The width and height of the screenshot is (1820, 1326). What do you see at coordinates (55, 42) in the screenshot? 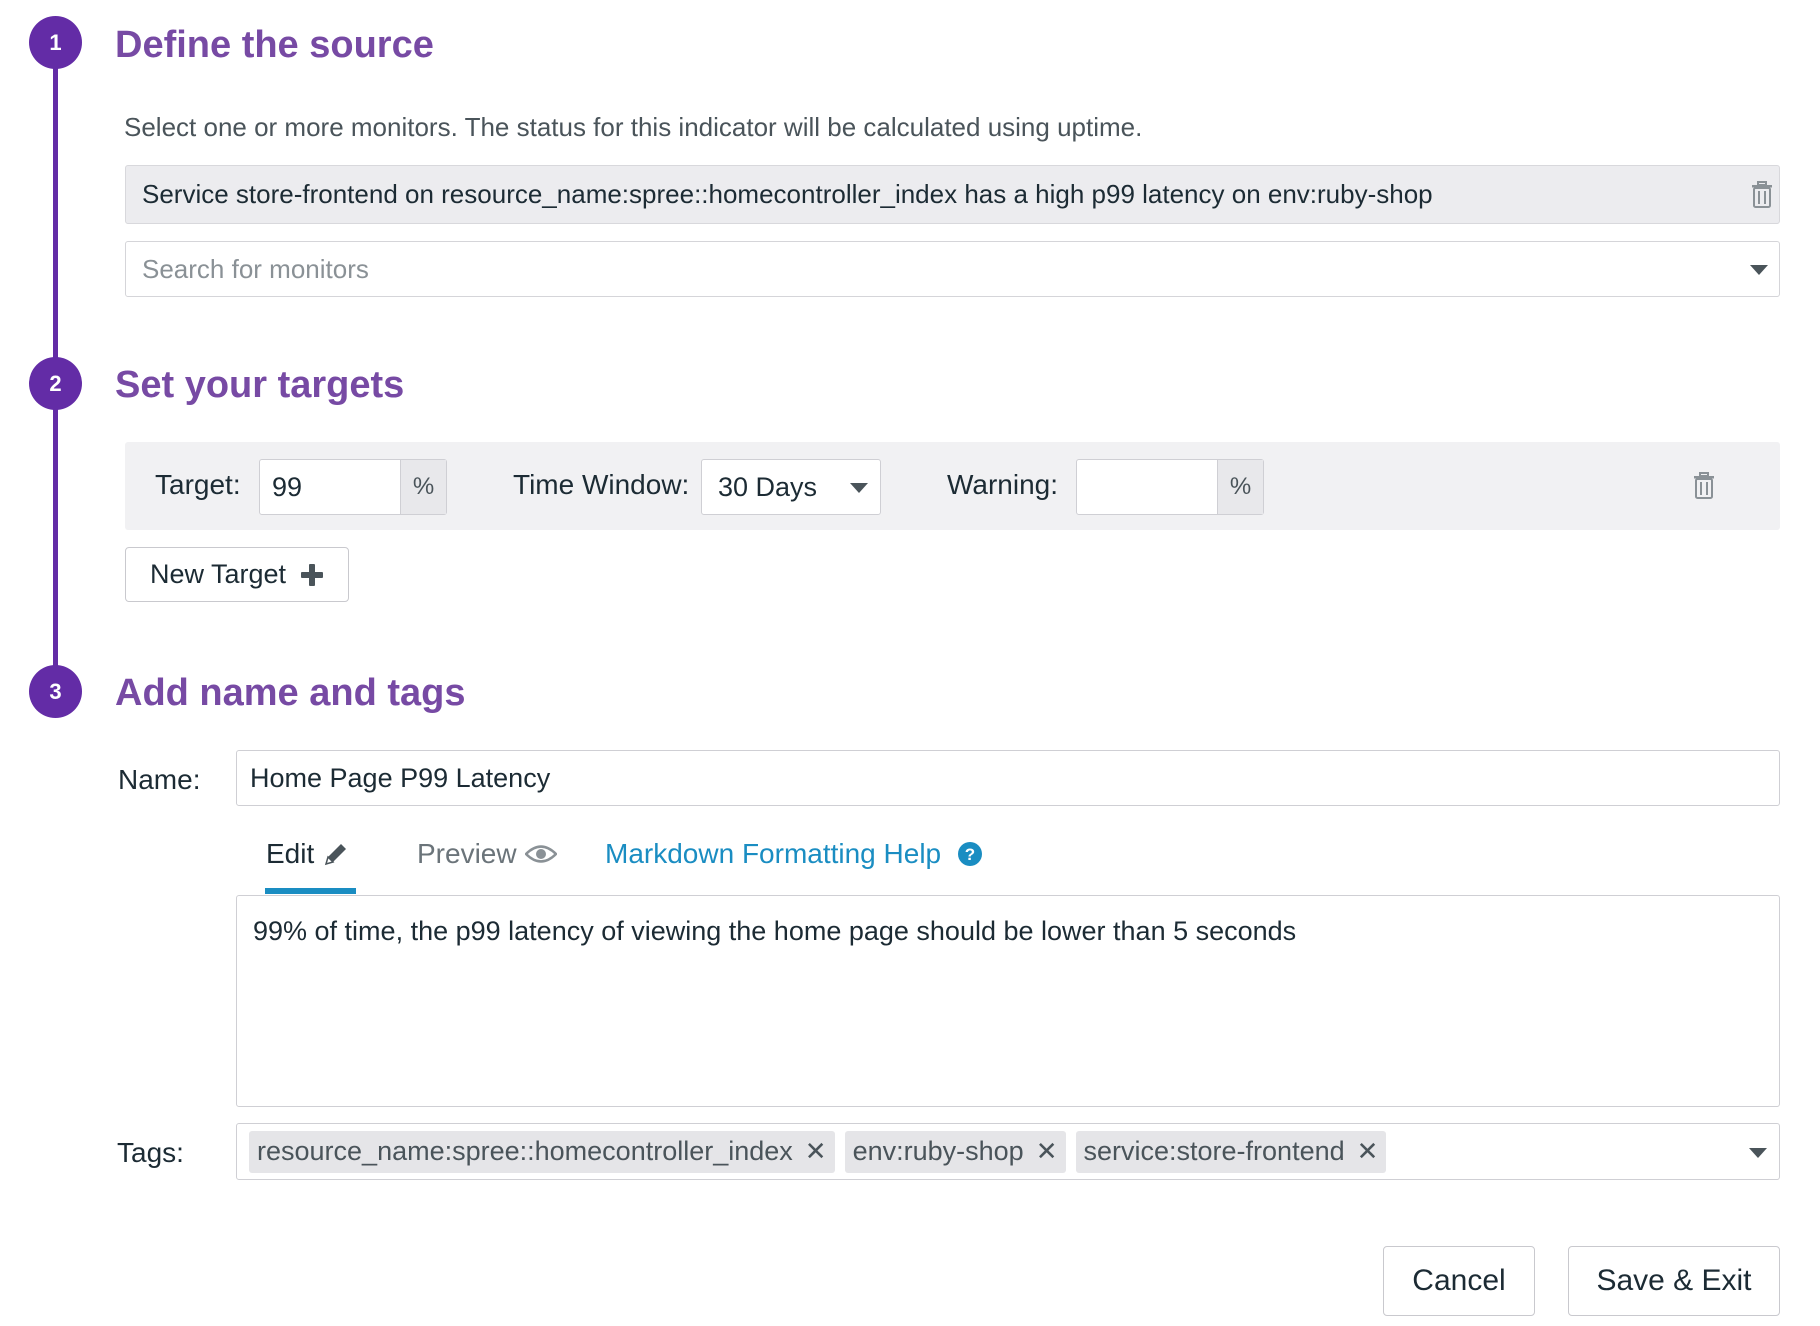
I see `step-1-badge: 1` at bounding box center [55, 42].